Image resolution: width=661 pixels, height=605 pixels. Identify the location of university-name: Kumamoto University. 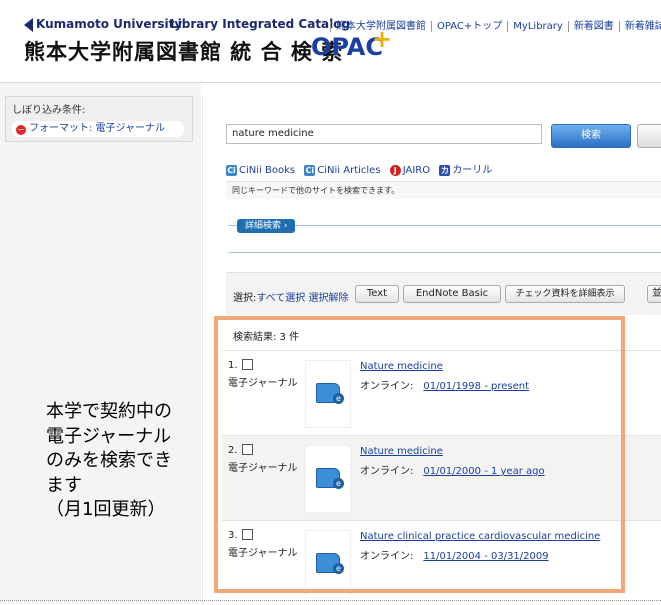
(109, 24).